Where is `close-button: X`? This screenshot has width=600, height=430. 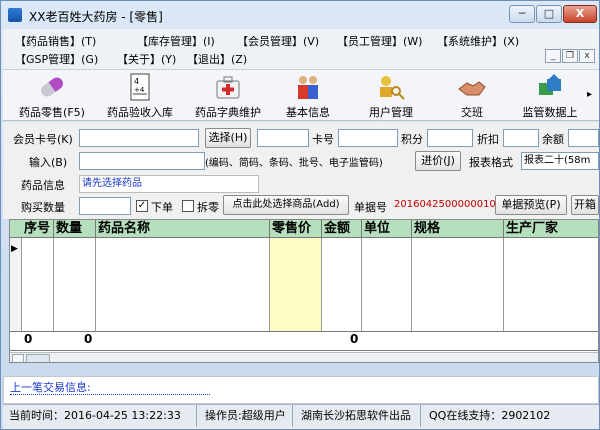
close-button: X is located at coordinates (580, 14).